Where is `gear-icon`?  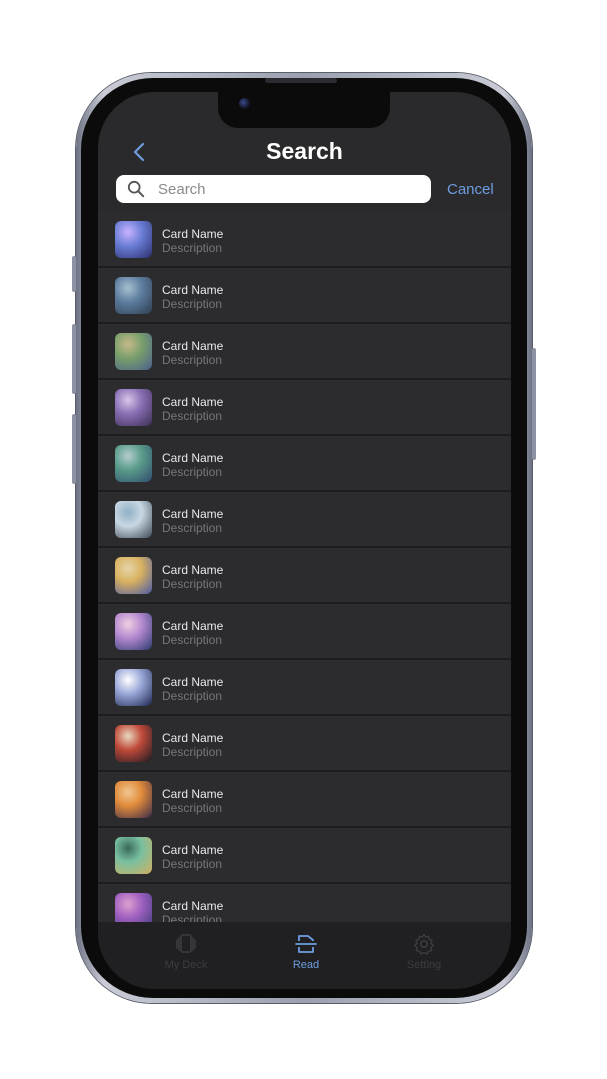 gear-icon is located at coordinates (424, 944).